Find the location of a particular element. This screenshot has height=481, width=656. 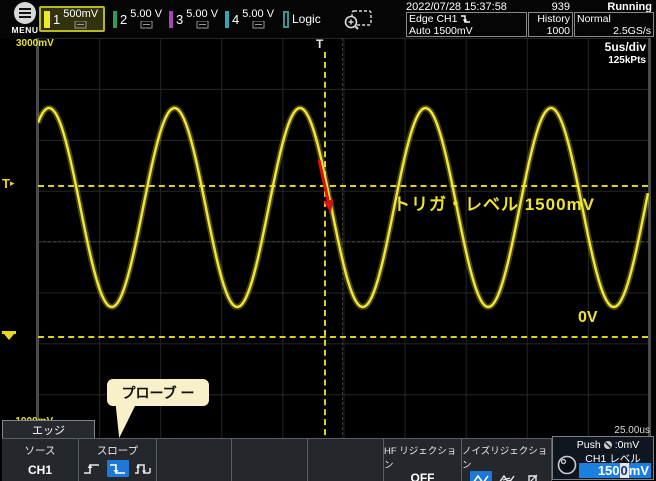

probe-callout-text: プローブ ー is located at coordinates (158, 392).